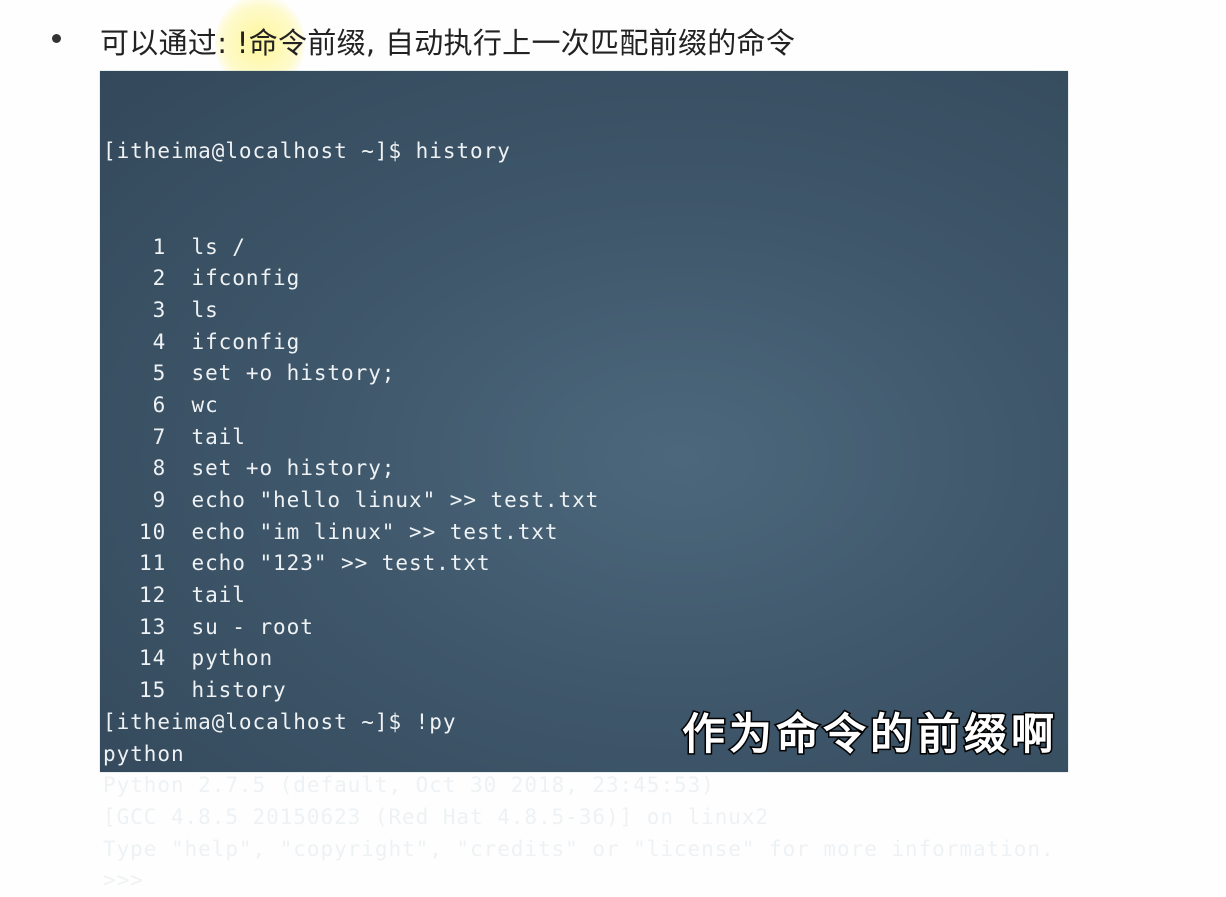 The width and height of the screenshot is (1226, 897). What do you see at coordinates (159, 246) in the screenshot?
I see `history-number: 1` at bounding box center [159, 246].